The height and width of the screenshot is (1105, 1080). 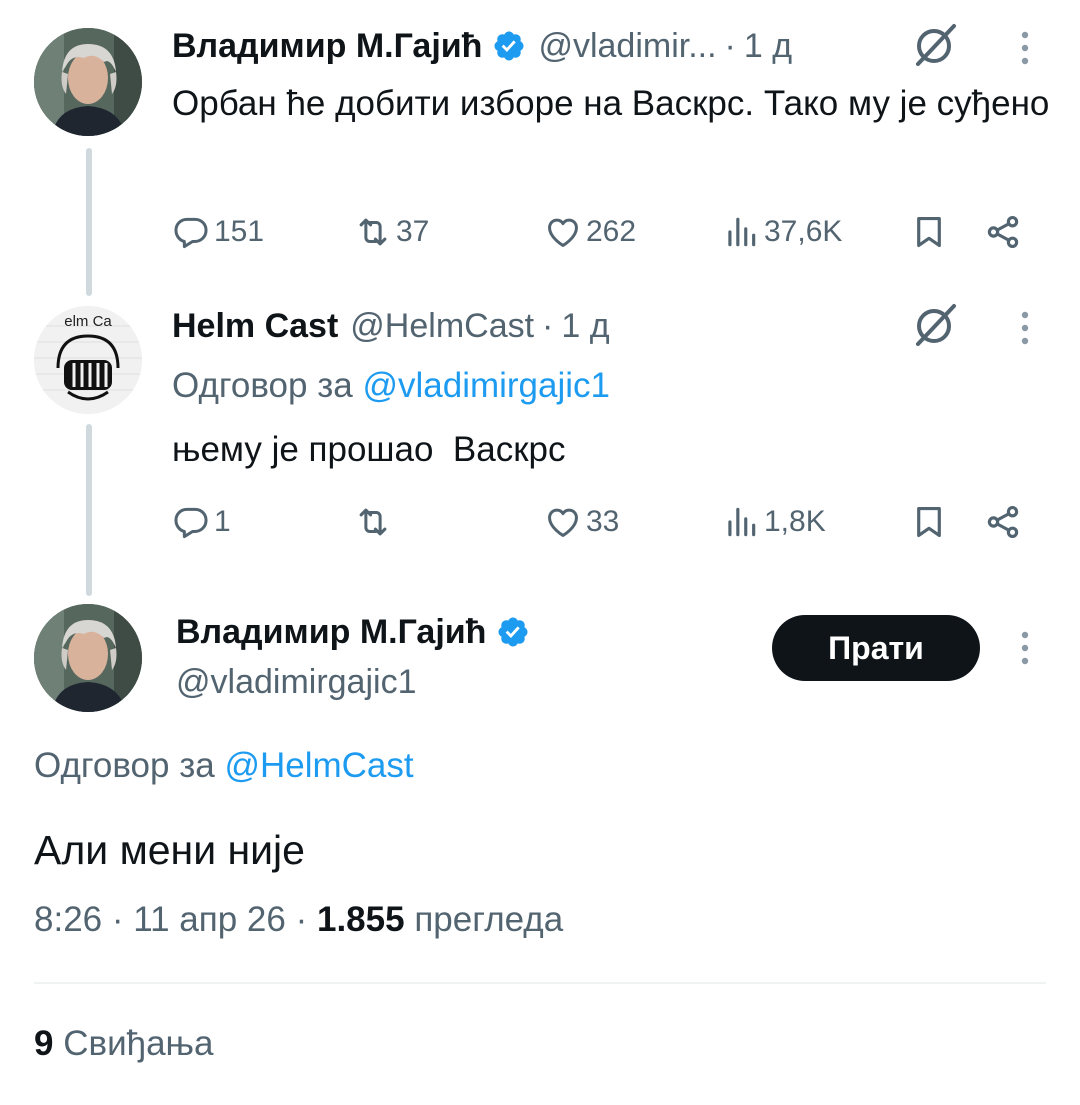 What do you see at coordinates (442, 326) in the screenshot?
I see `author-handle: @HelmCast` at bounding box center [442, 326].